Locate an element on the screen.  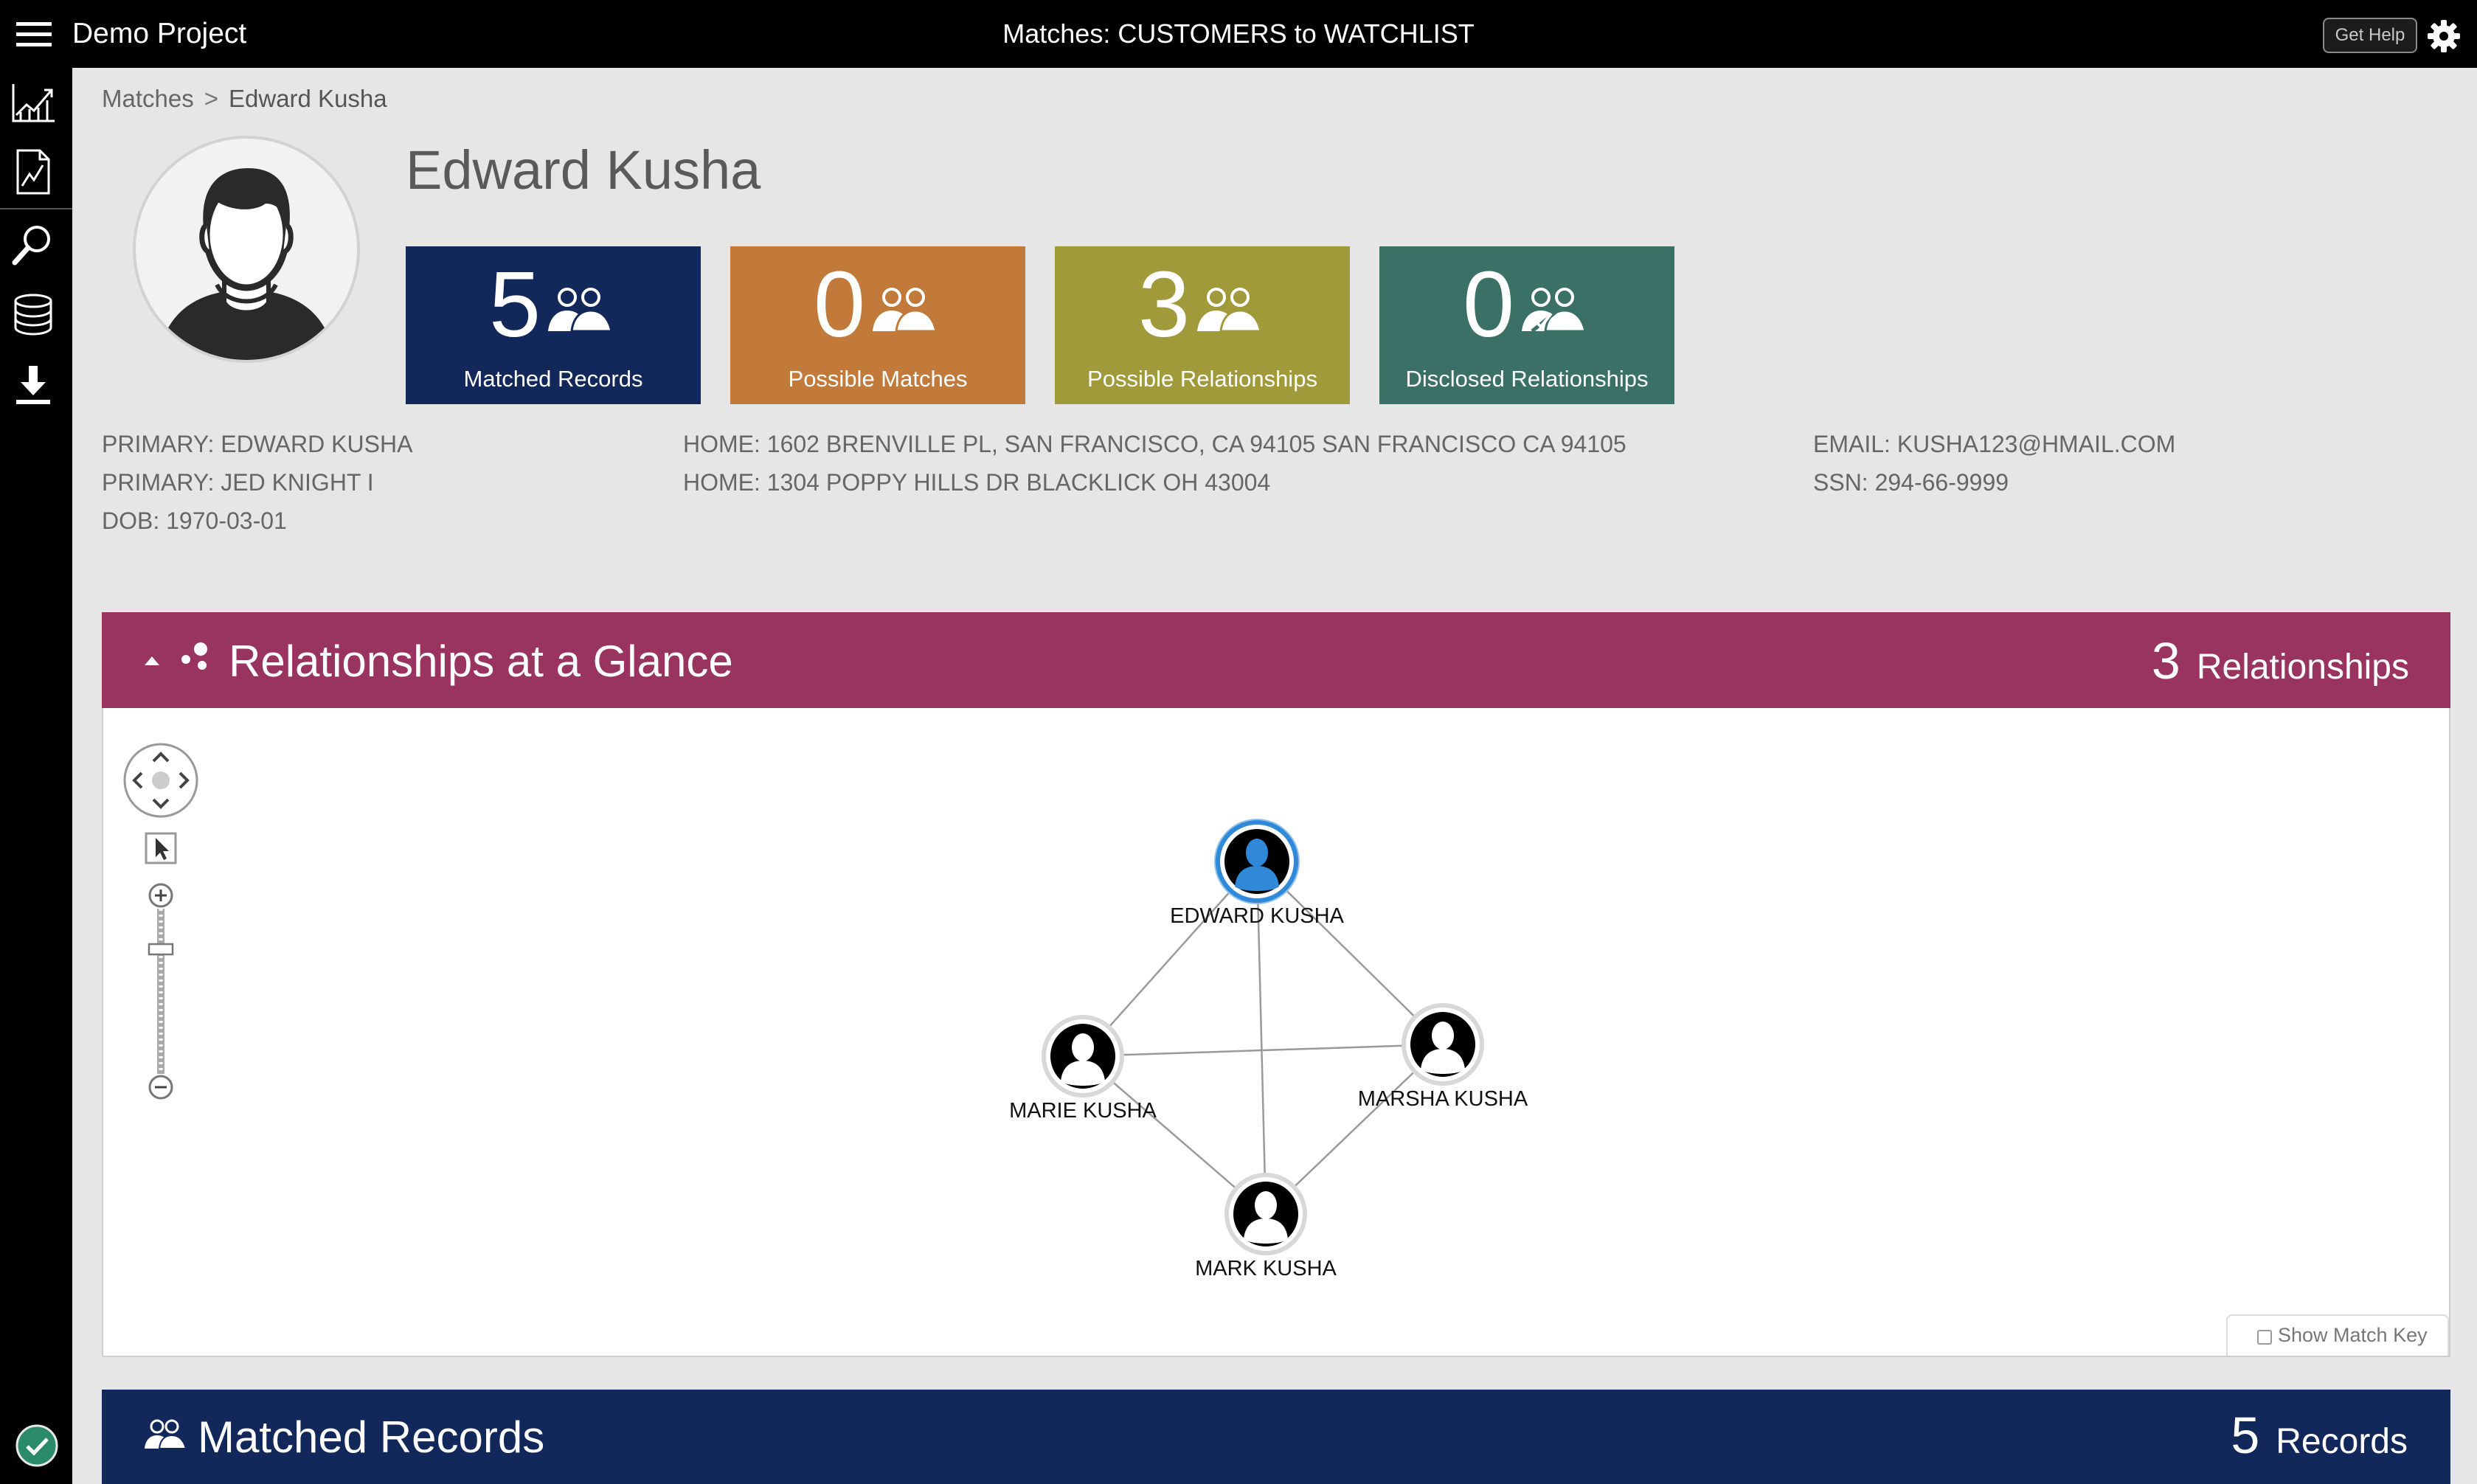
graph-node-label: EDWARD KUSHA is located at coordinates (1257, 916).